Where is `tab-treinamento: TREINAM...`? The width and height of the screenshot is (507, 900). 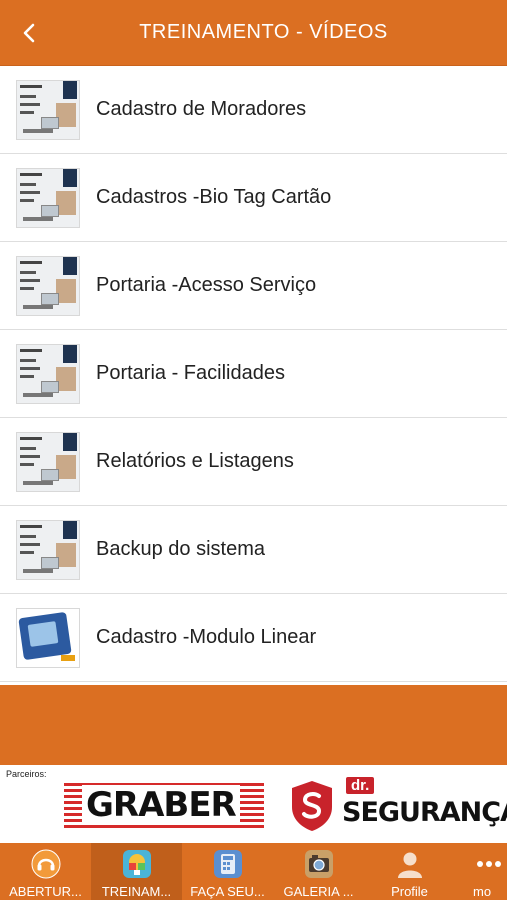
tab-treinamento: TREINAM... is located at coordinates (136, 871).